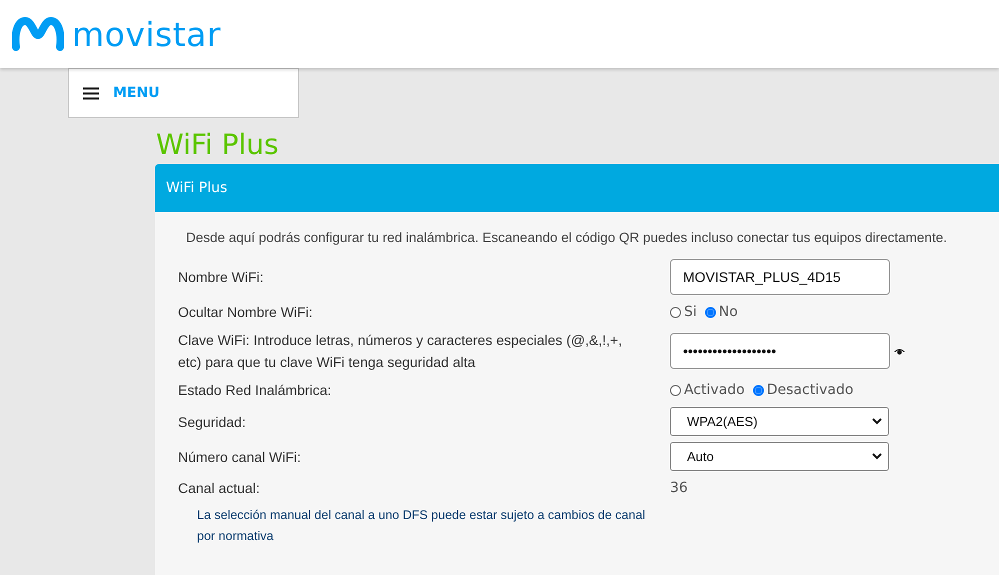  What do you see at coordinates (219, 488) in the screenshot?
I see `field-label: Canal actual:` at bounding box center [219, 488].